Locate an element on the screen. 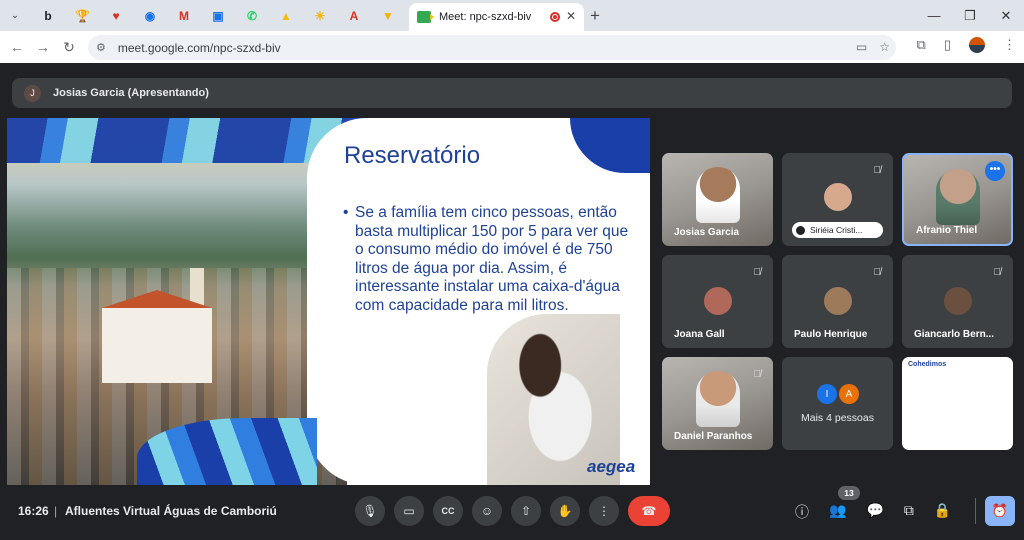 Image resolution: width=1024 pixels, height=540 pixels. minimize-button: — is located at coordinates (934, 15).